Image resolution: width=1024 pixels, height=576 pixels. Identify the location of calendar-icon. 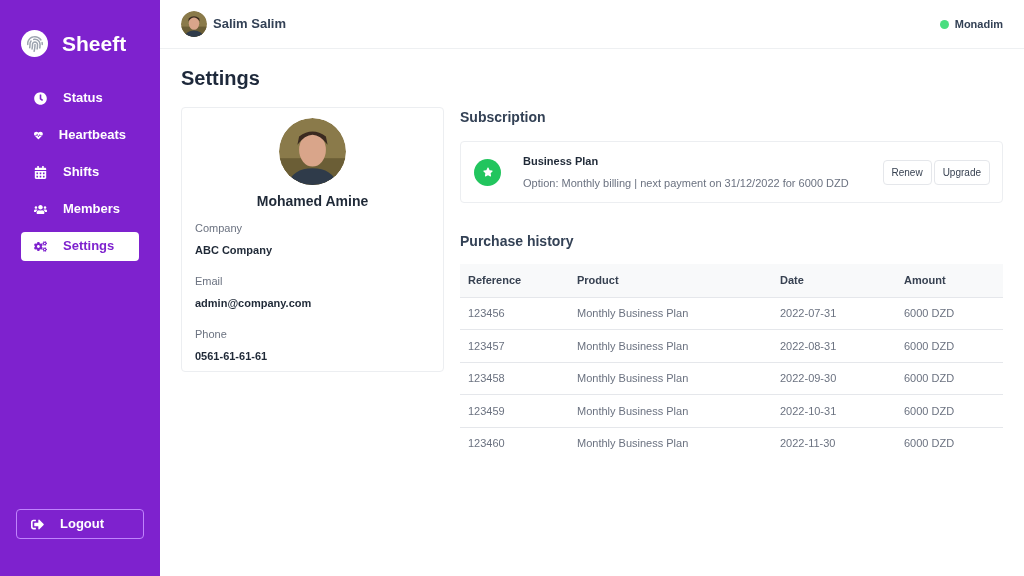
(40, 172).